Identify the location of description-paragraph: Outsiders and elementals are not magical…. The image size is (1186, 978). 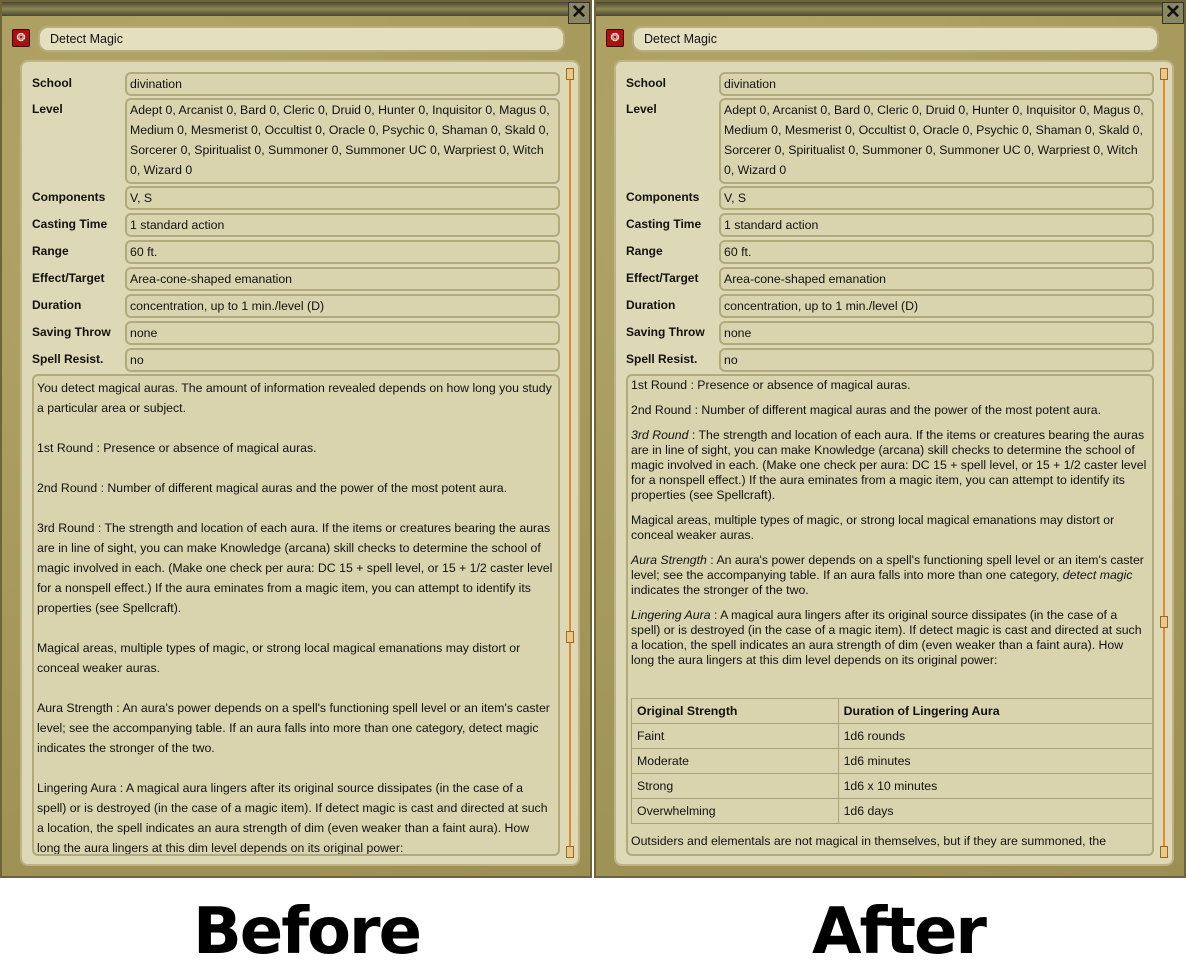
(869, 841).